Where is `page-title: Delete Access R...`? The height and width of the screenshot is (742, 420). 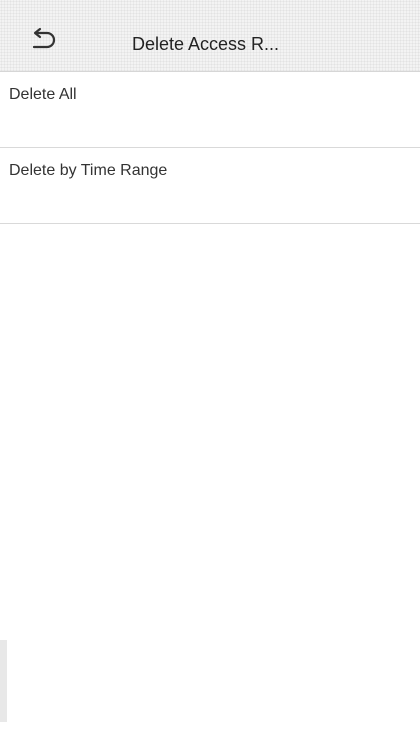 page-title: Delete Access R... is located at coordinates (206, 44).